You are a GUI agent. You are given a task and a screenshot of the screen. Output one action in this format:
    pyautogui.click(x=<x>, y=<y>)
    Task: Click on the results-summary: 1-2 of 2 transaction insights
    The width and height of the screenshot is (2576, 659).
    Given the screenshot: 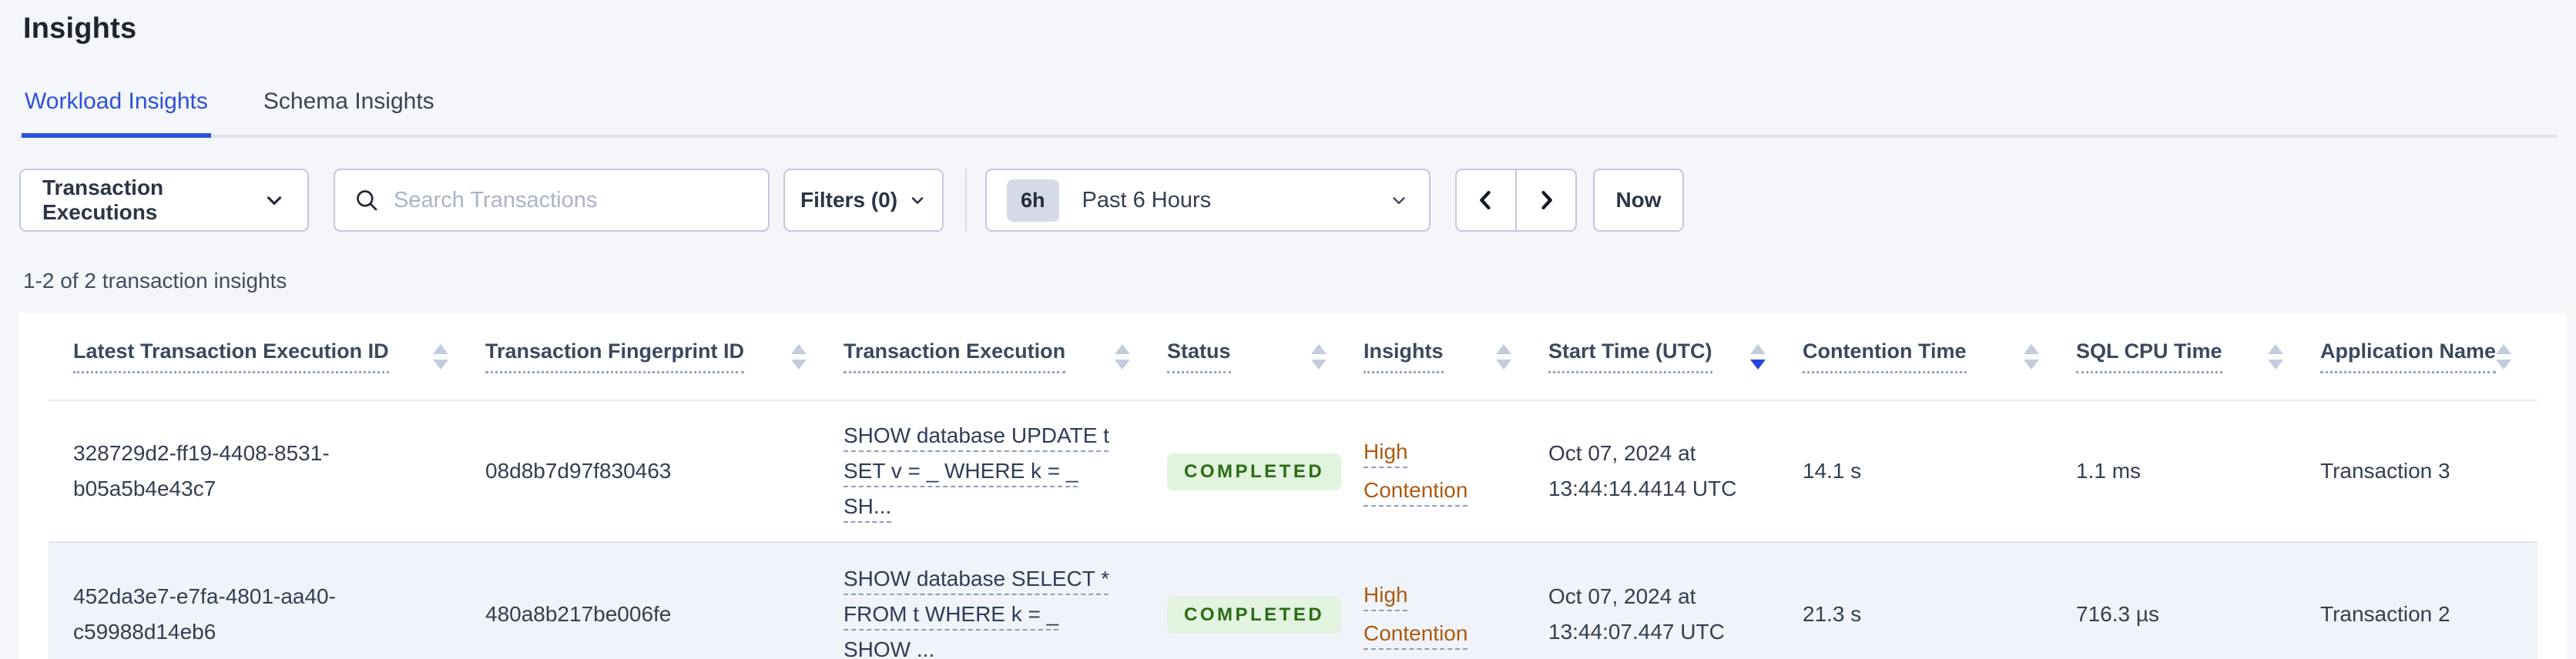 What is the action you would take?
    pyautogui.click(x=155, y=281)
    